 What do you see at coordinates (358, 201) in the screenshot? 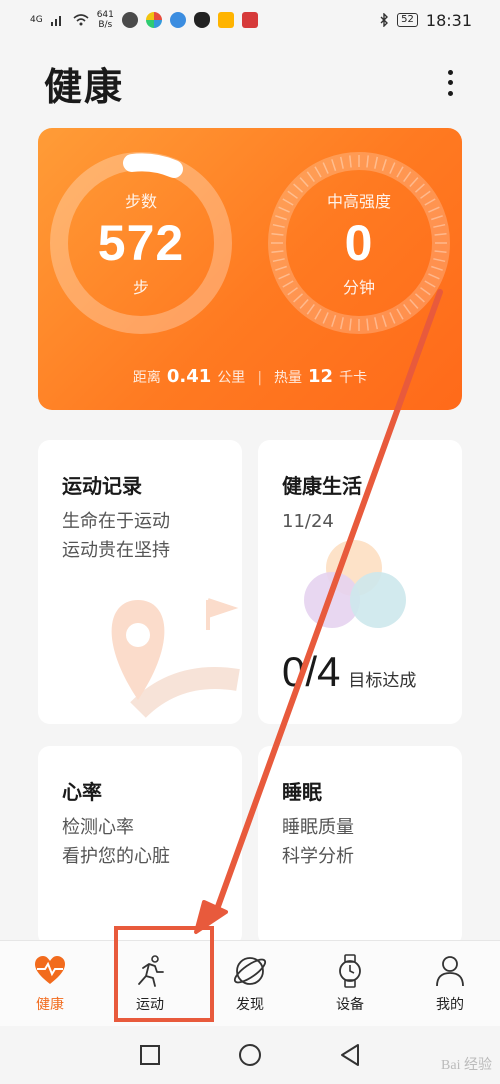
I see `intensity-label: 中高强度` at bounding box center [358, 201].